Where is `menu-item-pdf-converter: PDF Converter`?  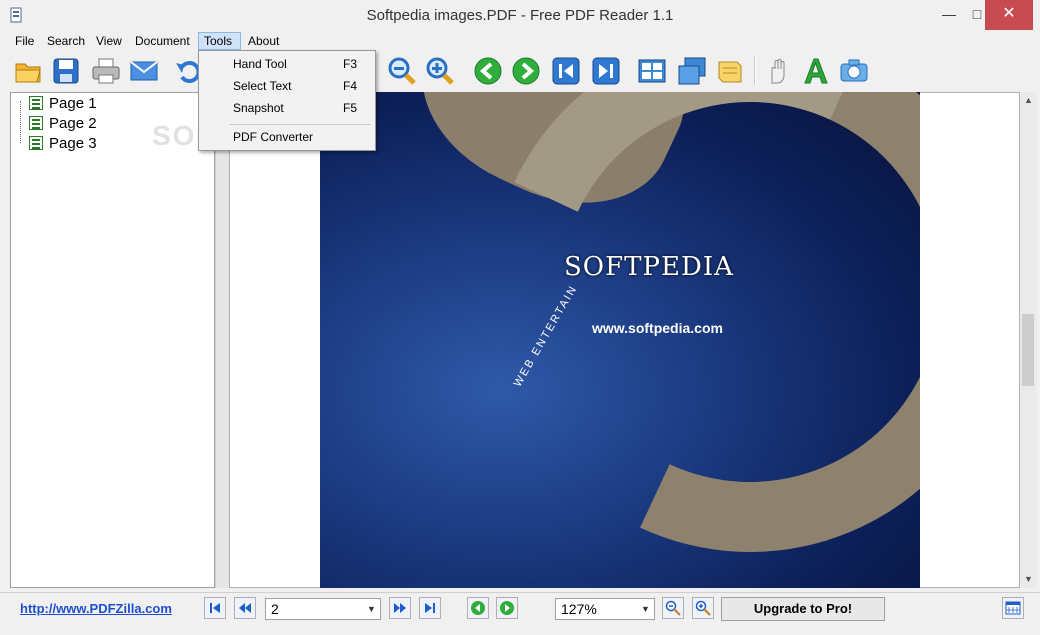
menu-item-pdf-converter: PDF Converter is located at coordinates (287, 137).